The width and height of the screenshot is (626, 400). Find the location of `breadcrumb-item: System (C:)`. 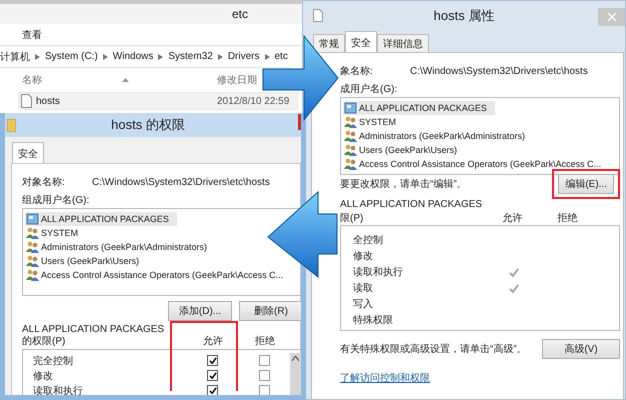

breadcrumb-item: System (C:) is located at coordinates (71, 56).